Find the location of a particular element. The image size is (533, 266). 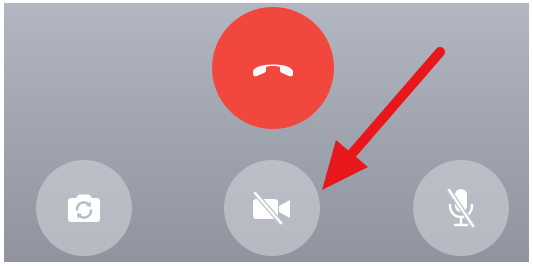

camera-flip-icon is located at coordinates (84, 208).